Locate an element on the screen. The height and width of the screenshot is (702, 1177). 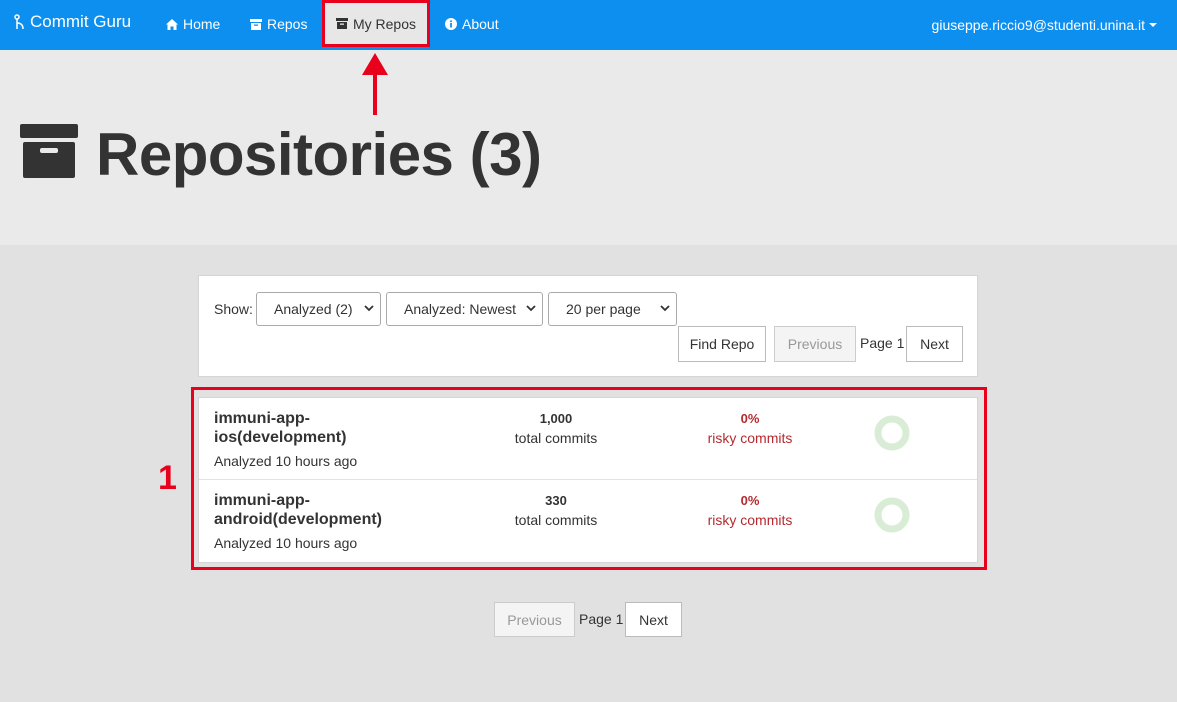
arrow-up-icon is located at coordinates (375, 84).